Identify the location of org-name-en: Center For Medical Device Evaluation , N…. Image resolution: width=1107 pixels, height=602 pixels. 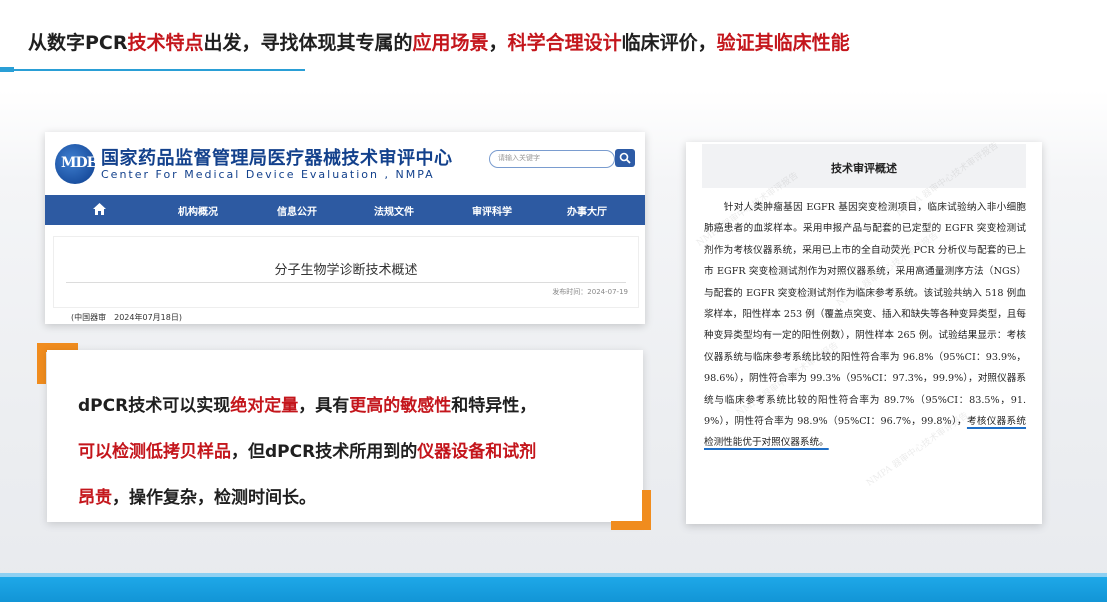
(268, 174).